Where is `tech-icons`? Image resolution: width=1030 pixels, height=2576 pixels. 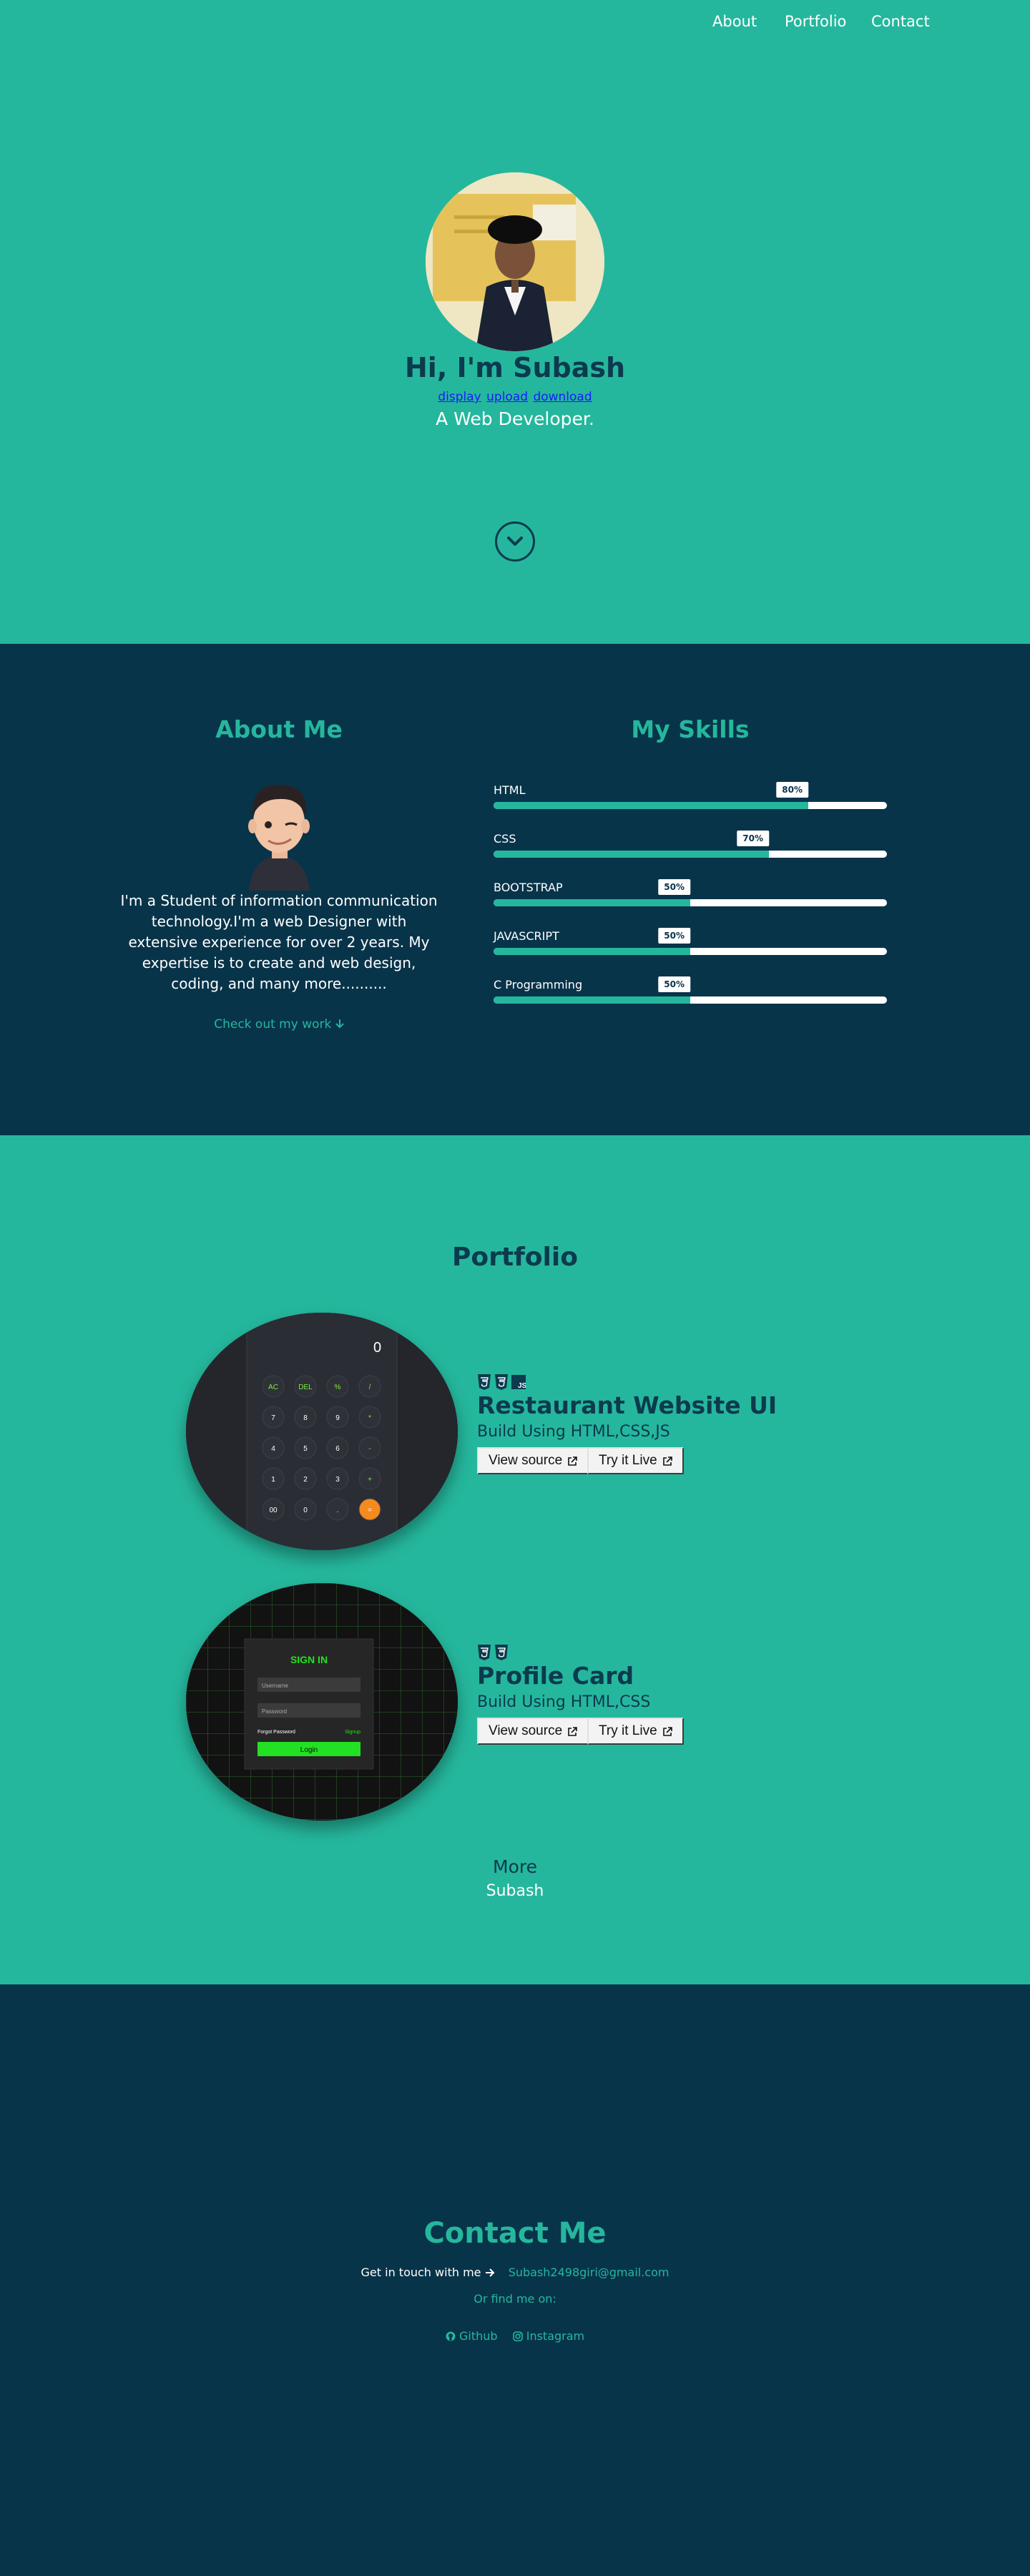
tech-icons is located at coordinates (493, 1652).